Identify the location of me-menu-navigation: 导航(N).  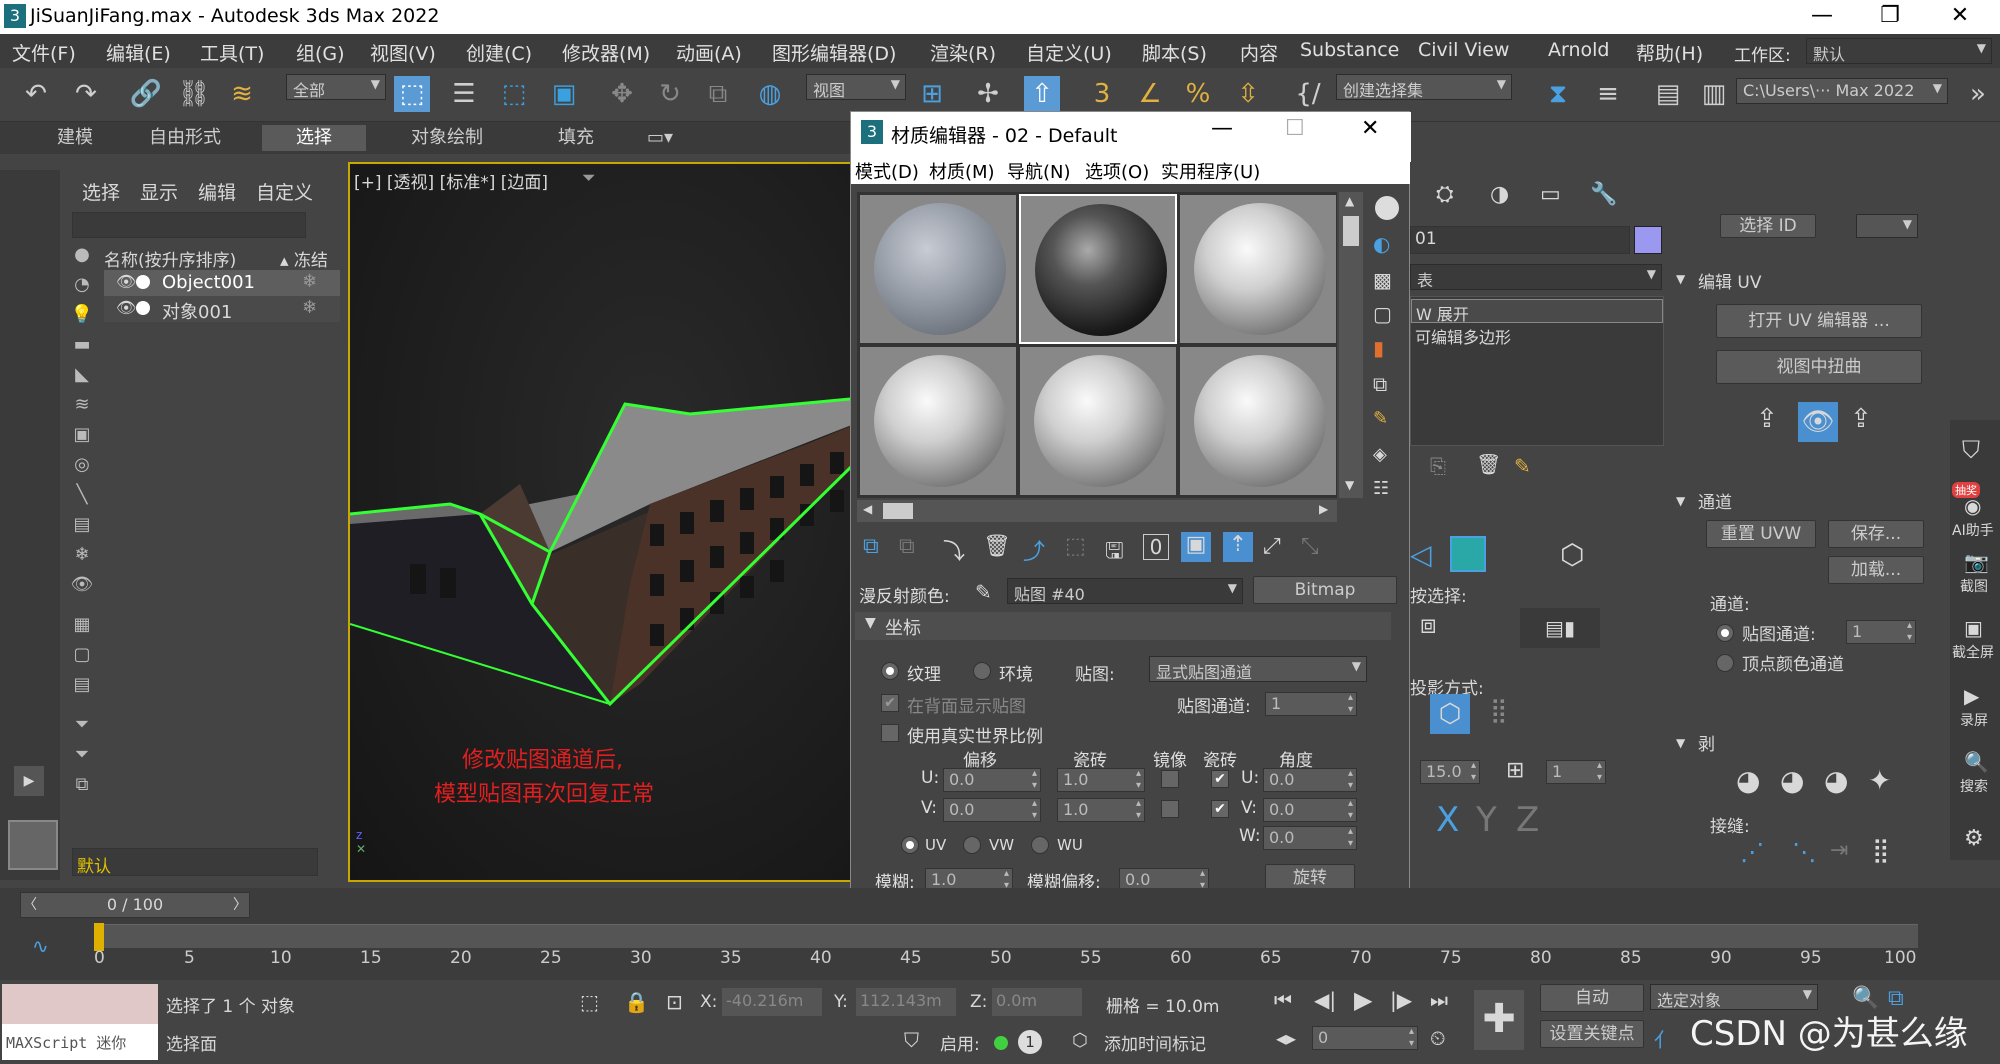
(1039, 171).